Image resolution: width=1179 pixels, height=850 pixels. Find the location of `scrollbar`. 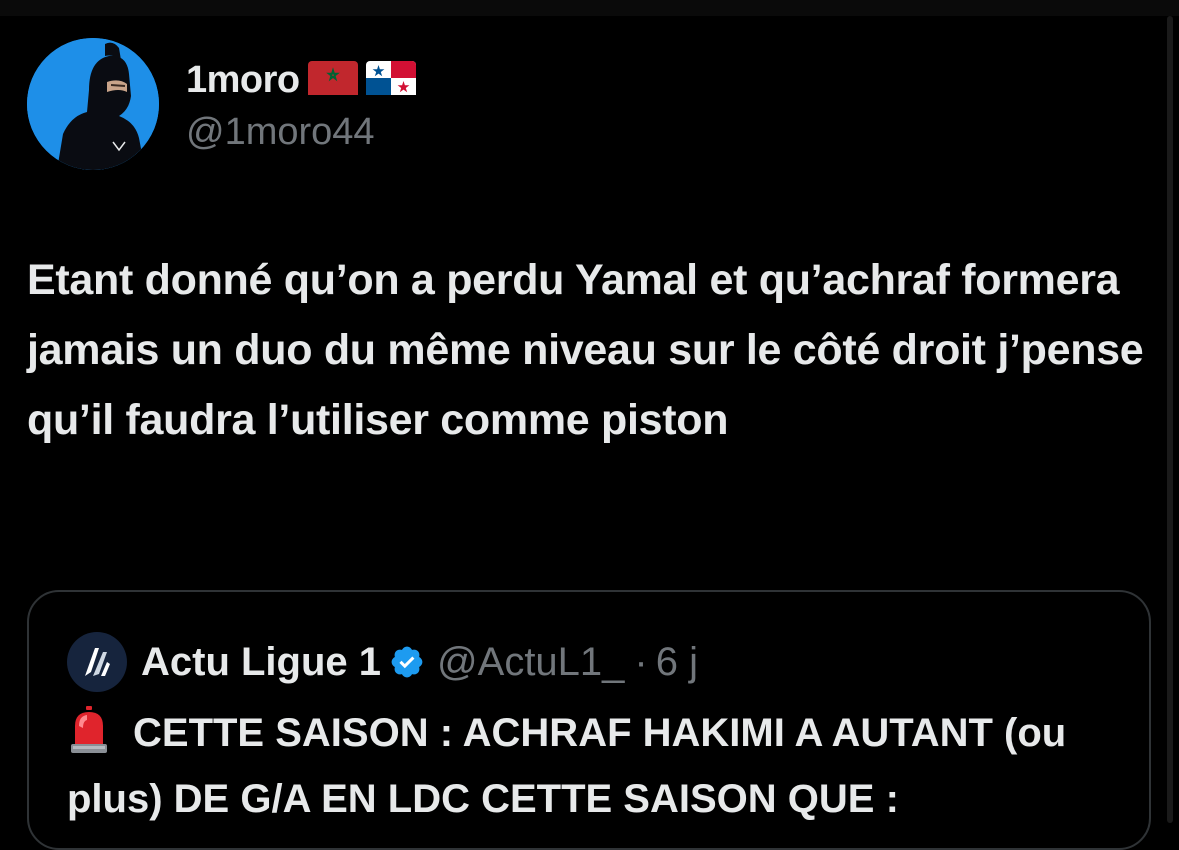

scrollbar is located at coordinates (1170, 419).